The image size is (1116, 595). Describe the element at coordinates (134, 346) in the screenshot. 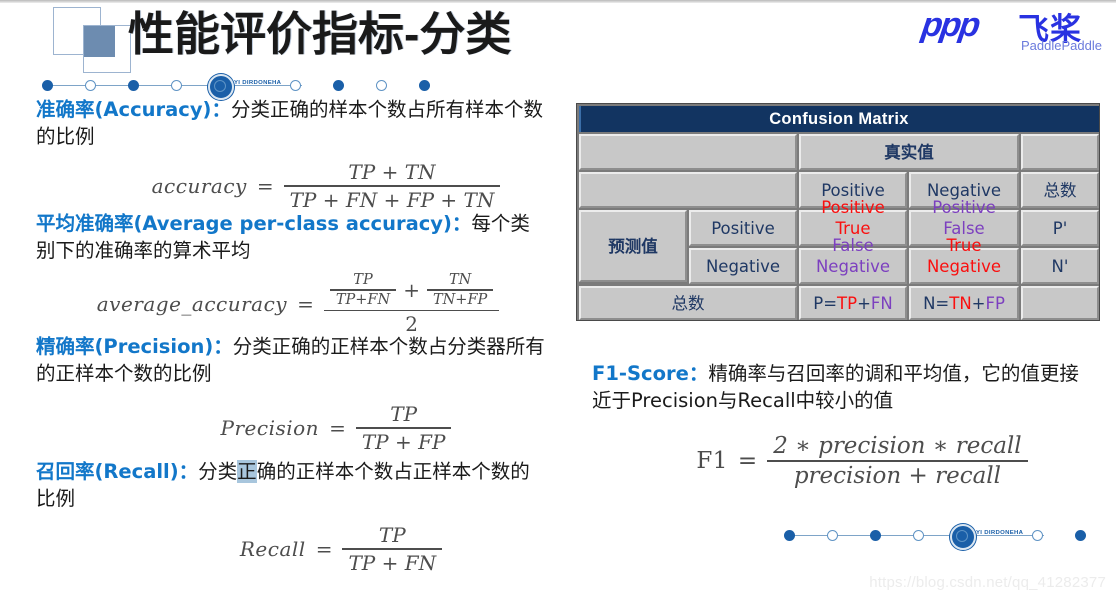

I see `metric-precision-term: 精确率(Precision)：` at that location.